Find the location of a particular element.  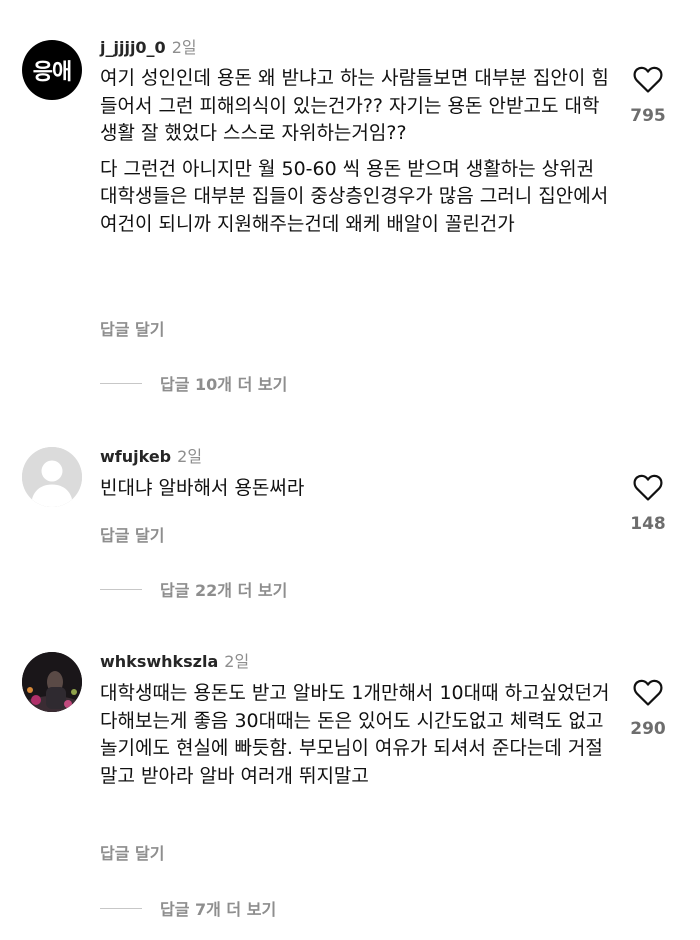

like-count: 795 is located at coordinates (648, 116).